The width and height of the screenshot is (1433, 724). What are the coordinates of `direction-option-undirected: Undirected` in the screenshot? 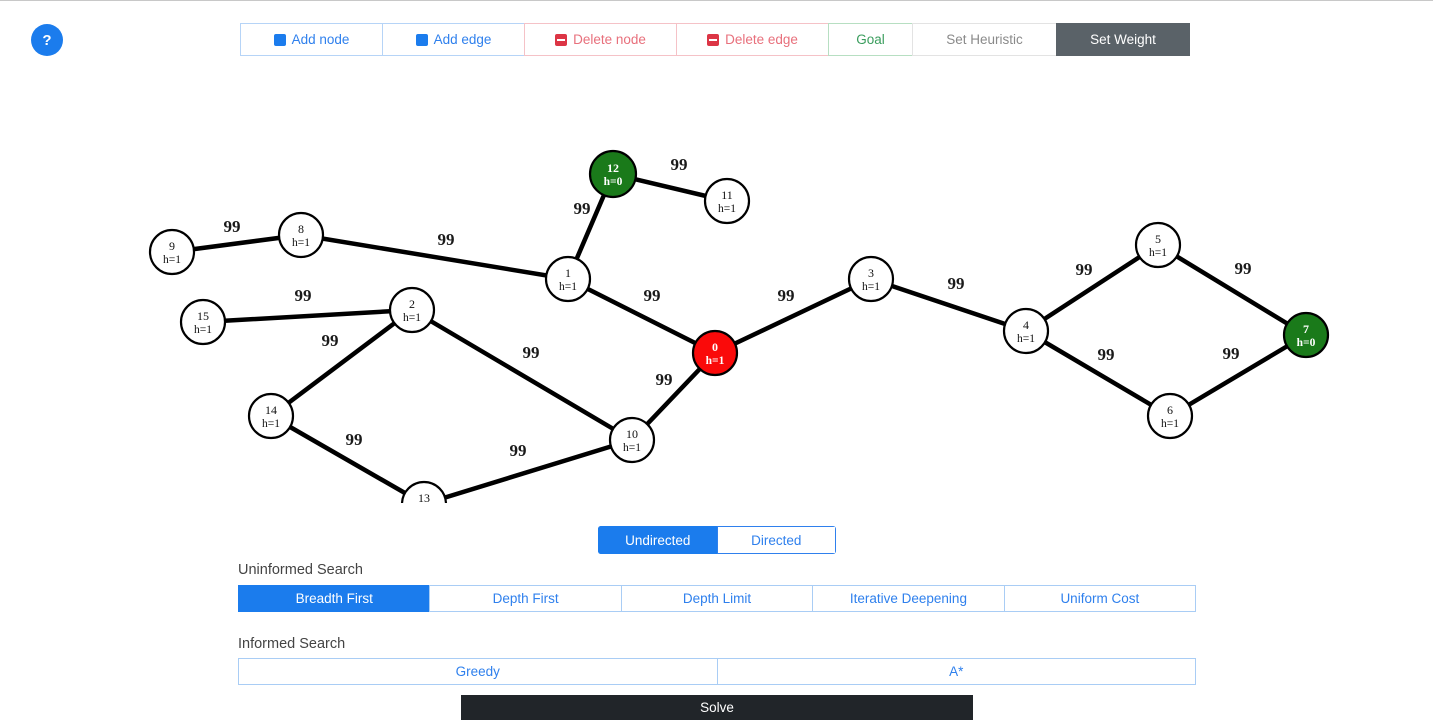 It's located at (657, 540).